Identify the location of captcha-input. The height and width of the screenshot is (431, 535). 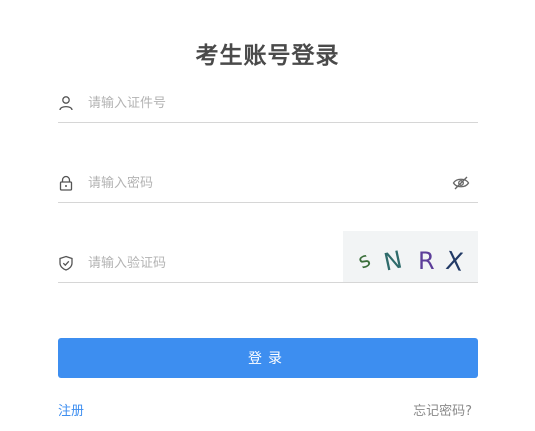
(213, 263).